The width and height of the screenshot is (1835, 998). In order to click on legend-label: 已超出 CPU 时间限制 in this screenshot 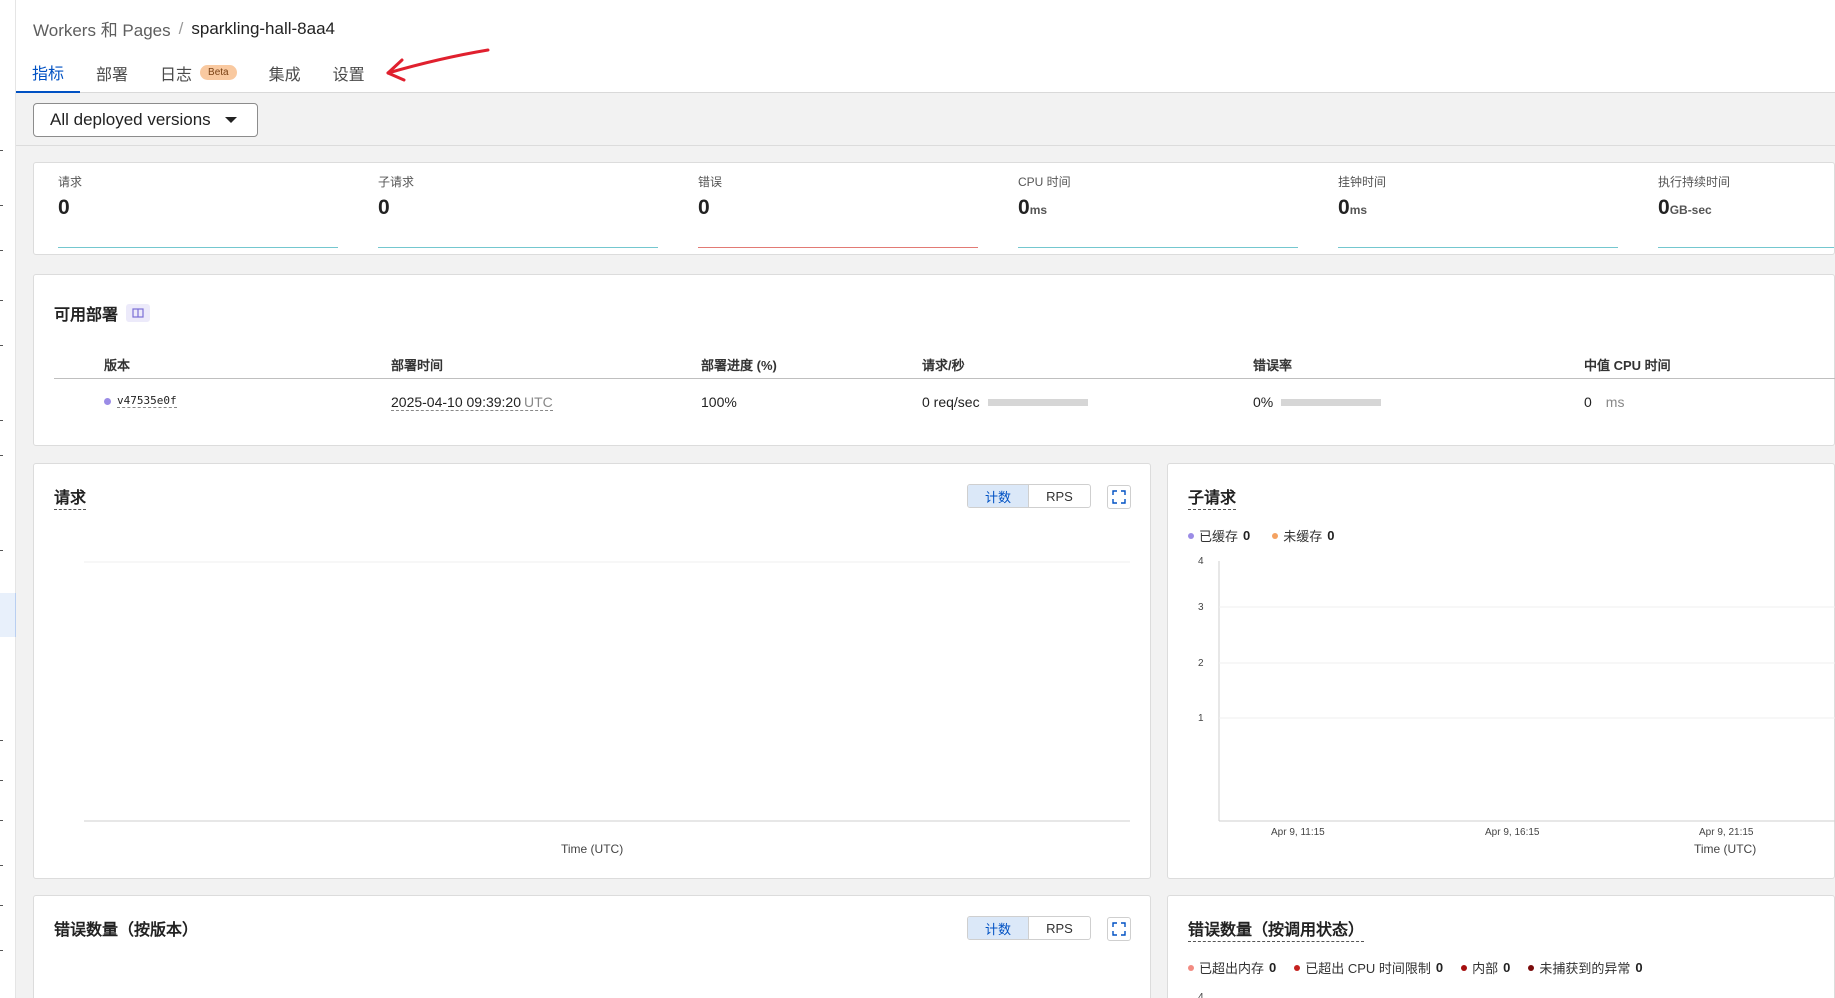, I will do `click(1368, 968)`.